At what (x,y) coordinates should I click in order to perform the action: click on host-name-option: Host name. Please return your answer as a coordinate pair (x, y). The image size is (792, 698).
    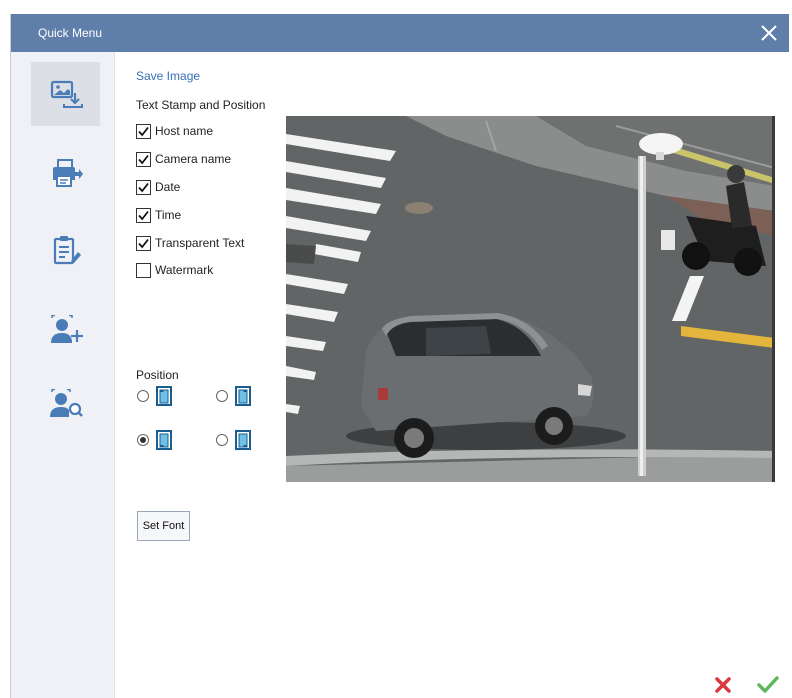
    Looking at the image, I should click on (174, 131).